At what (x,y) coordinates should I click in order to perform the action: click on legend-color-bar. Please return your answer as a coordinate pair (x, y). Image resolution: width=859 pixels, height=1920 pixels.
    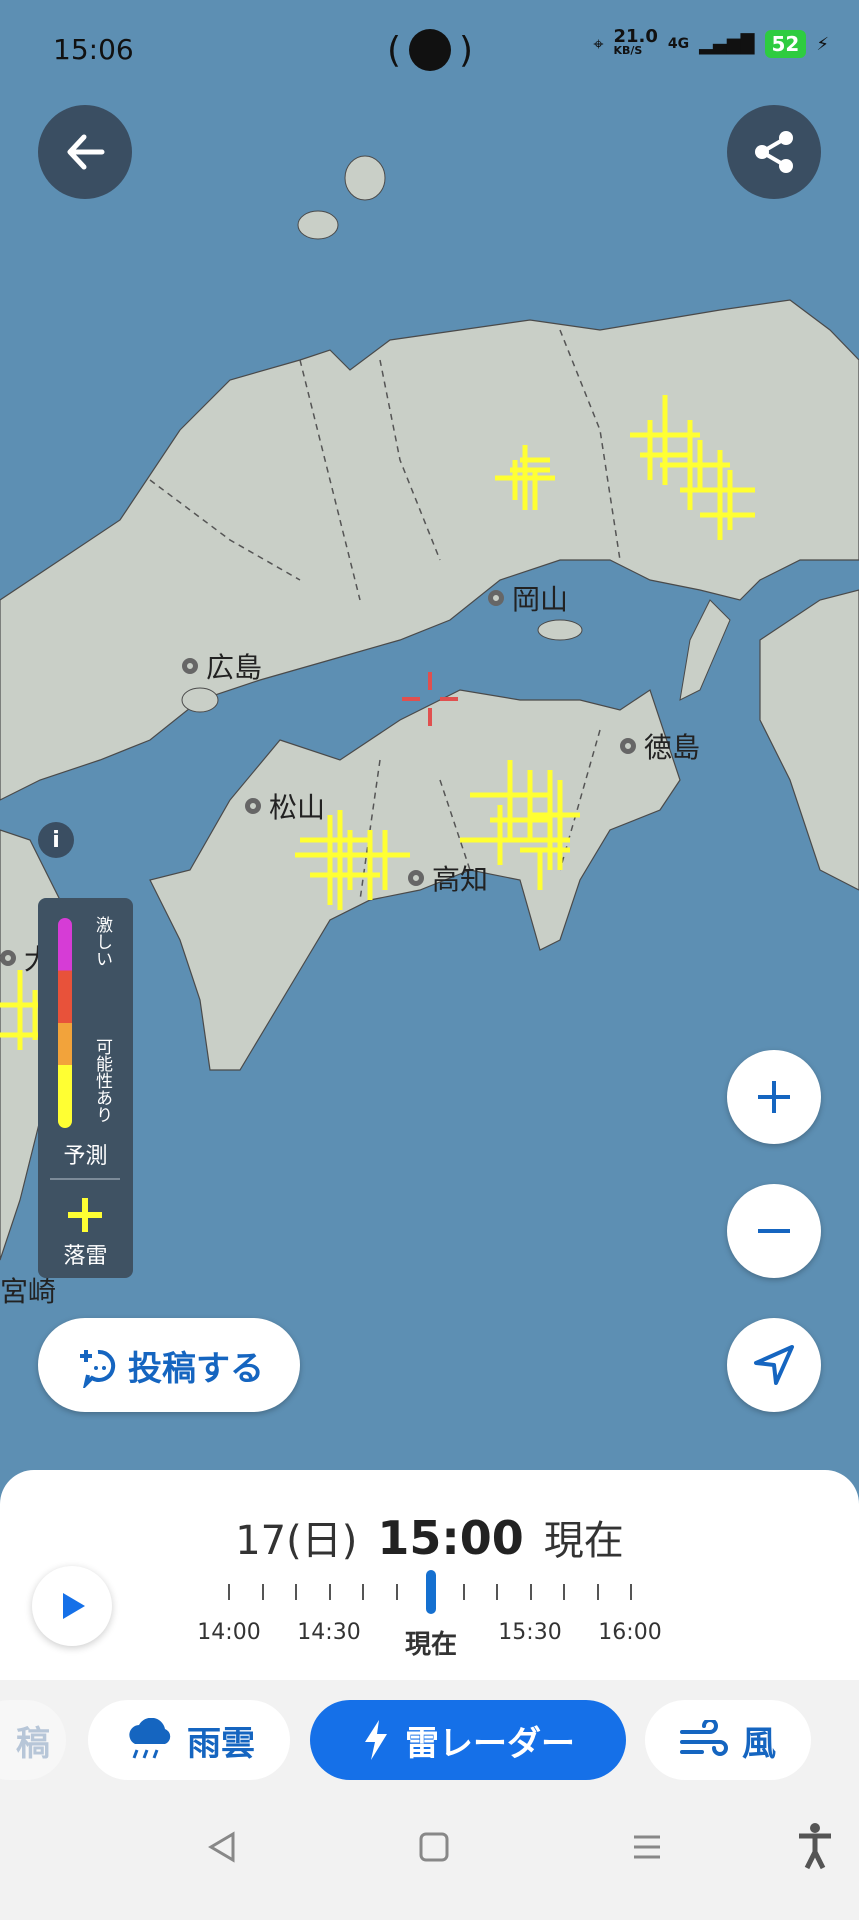
    Looking at the image, I should click on (65, 1023).